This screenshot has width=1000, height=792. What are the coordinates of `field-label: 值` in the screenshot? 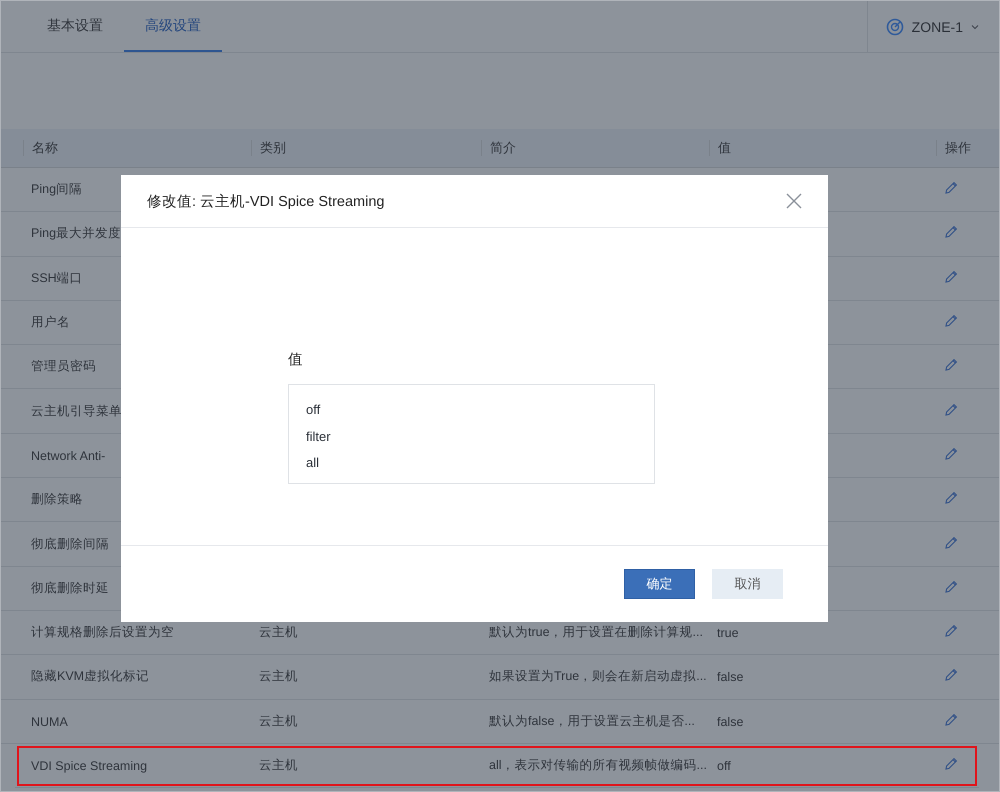 It's located at (296, 360).